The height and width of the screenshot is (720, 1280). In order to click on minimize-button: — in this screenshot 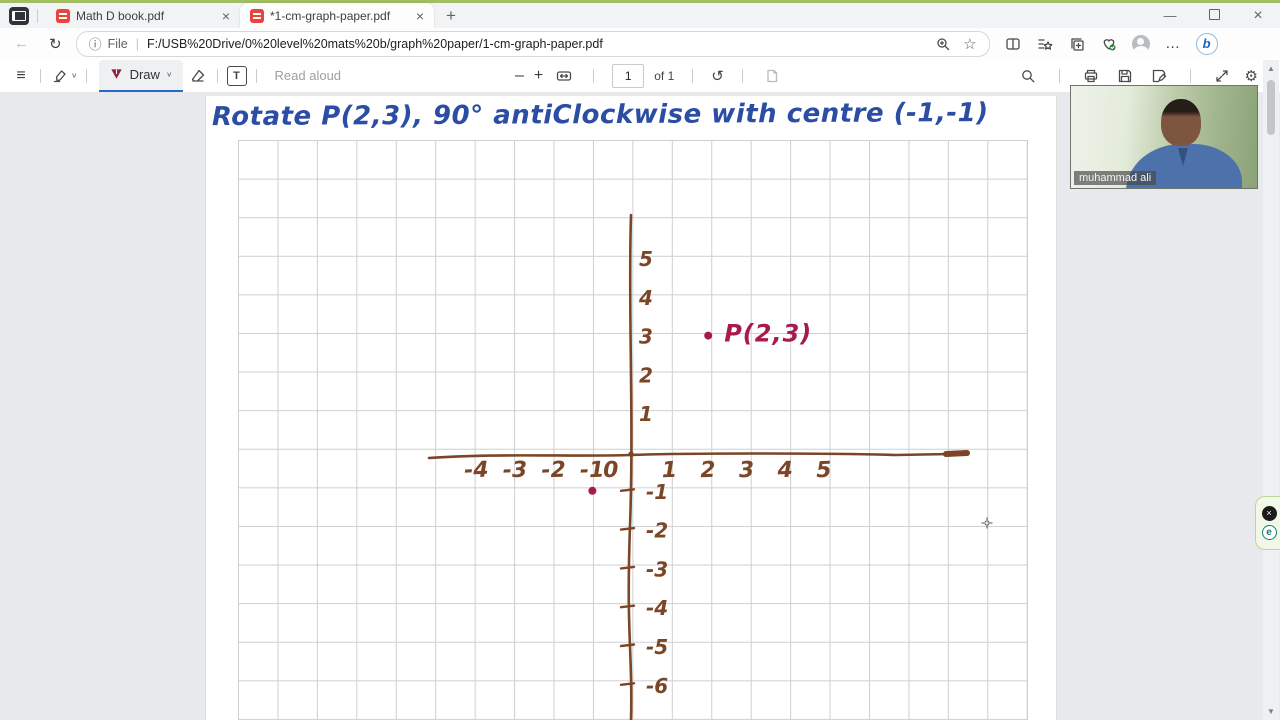, I will do `click(1170, 15)`.